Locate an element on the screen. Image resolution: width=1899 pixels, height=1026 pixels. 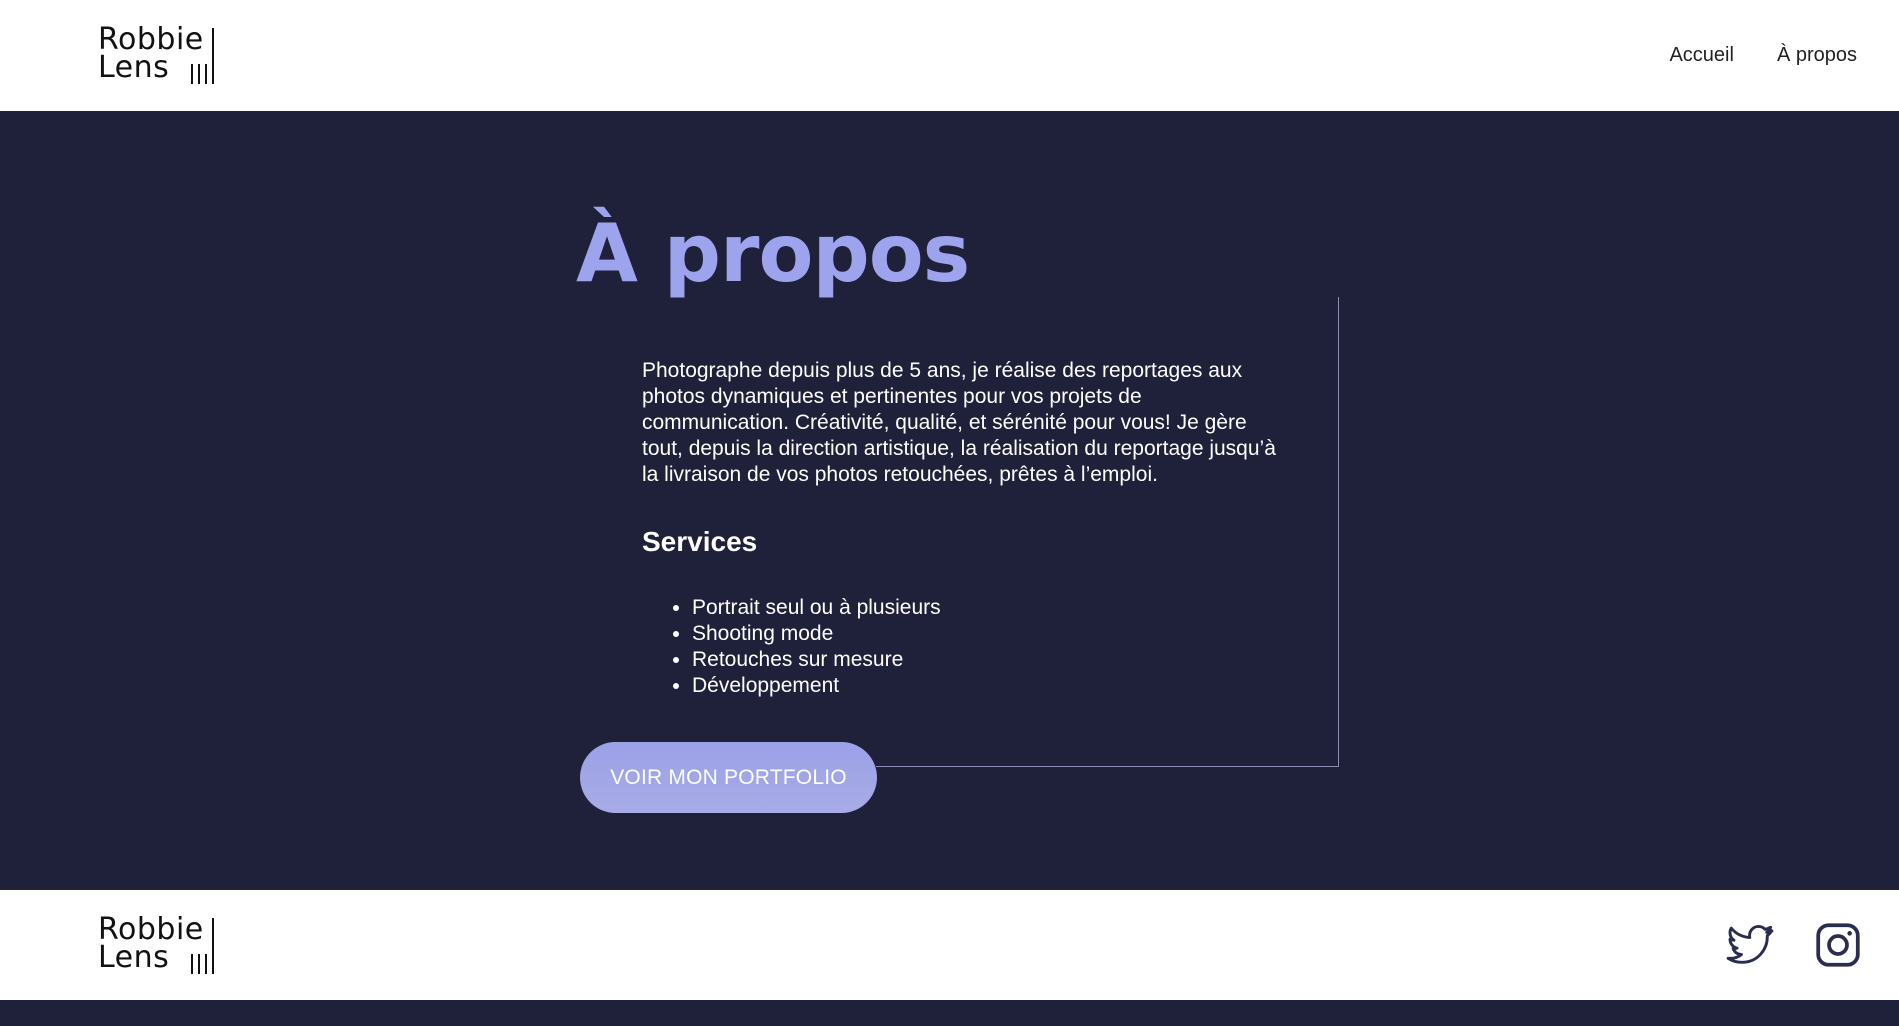
service-item: Shooting mode is located at coordinates (816, 634).